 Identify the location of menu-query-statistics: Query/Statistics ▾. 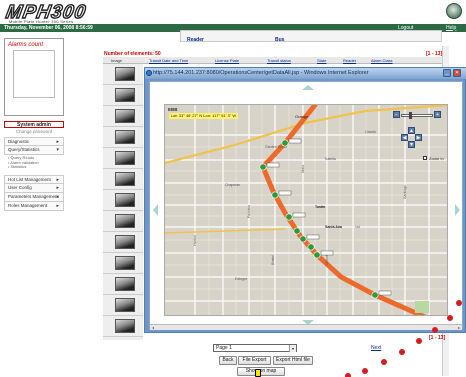
(34, 150).